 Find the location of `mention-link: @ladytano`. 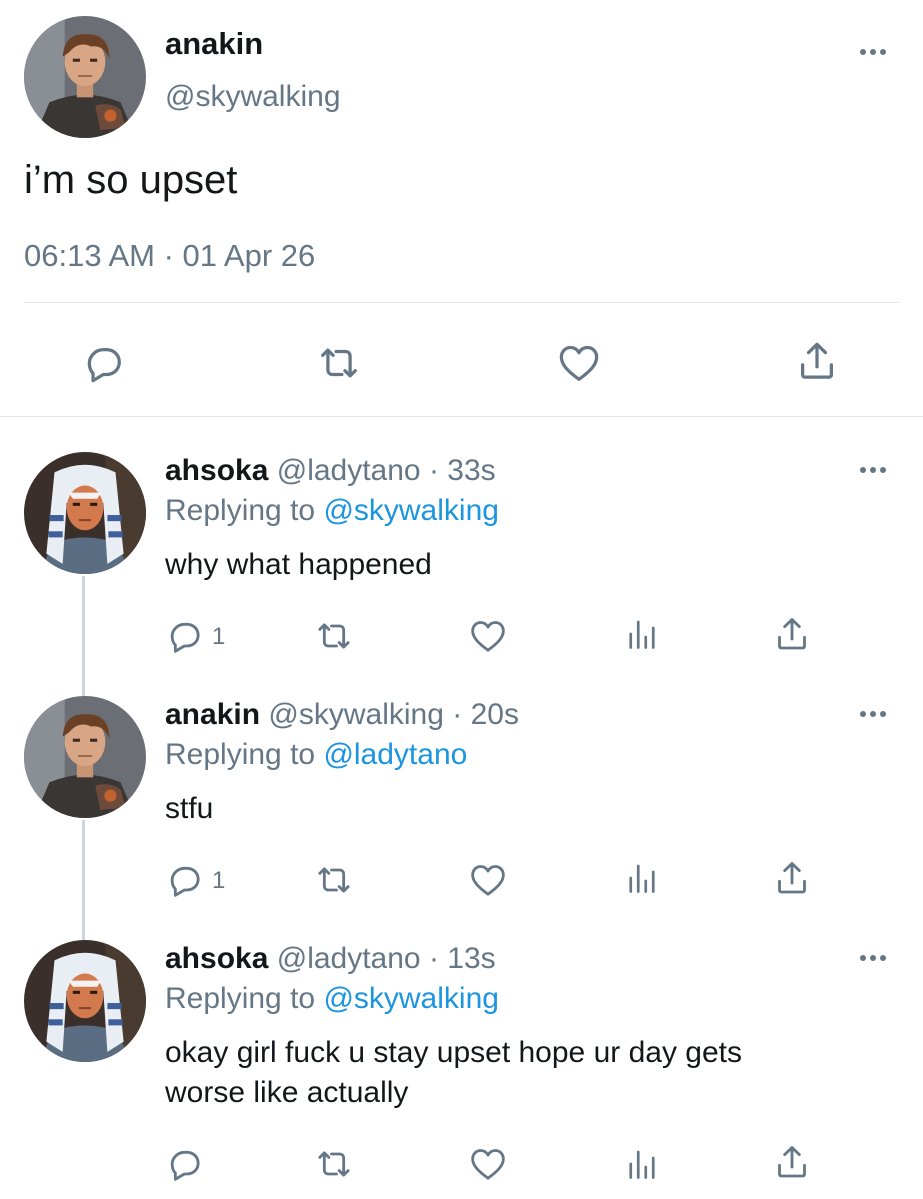

mention-link: @ladytano is located at coordinates (395, 754).